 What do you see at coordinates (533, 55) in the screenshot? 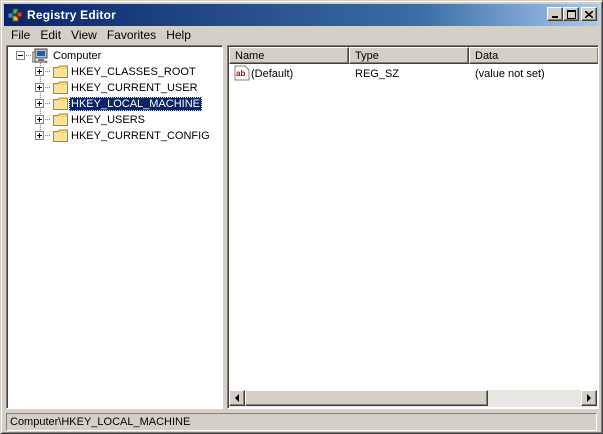
I see `column-header-data: Data` at bounding box center [533, 55].